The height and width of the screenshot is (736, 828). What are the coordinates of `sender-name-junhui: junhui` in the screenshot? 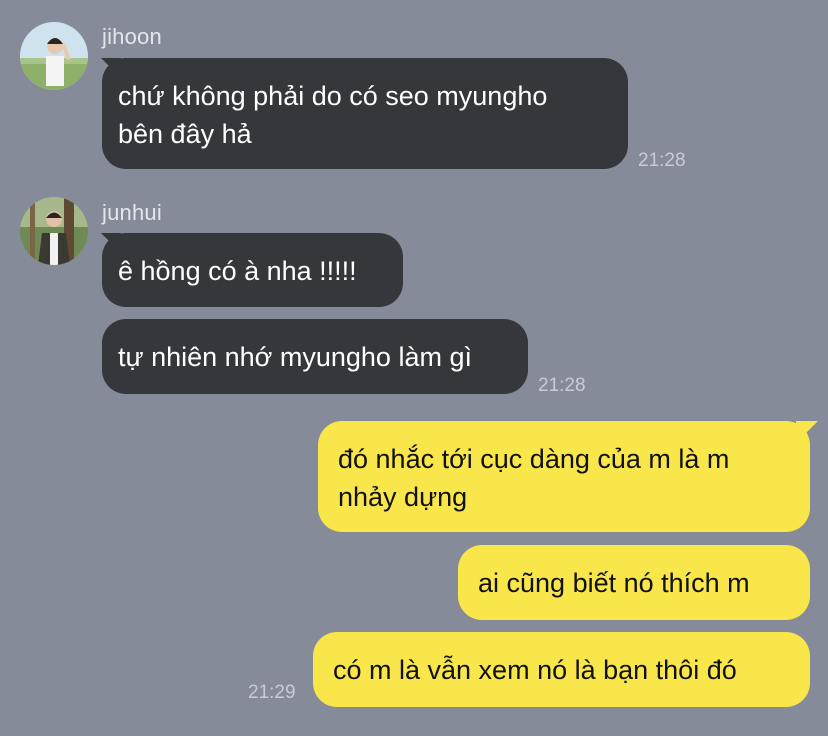 It's located at (132, 212).